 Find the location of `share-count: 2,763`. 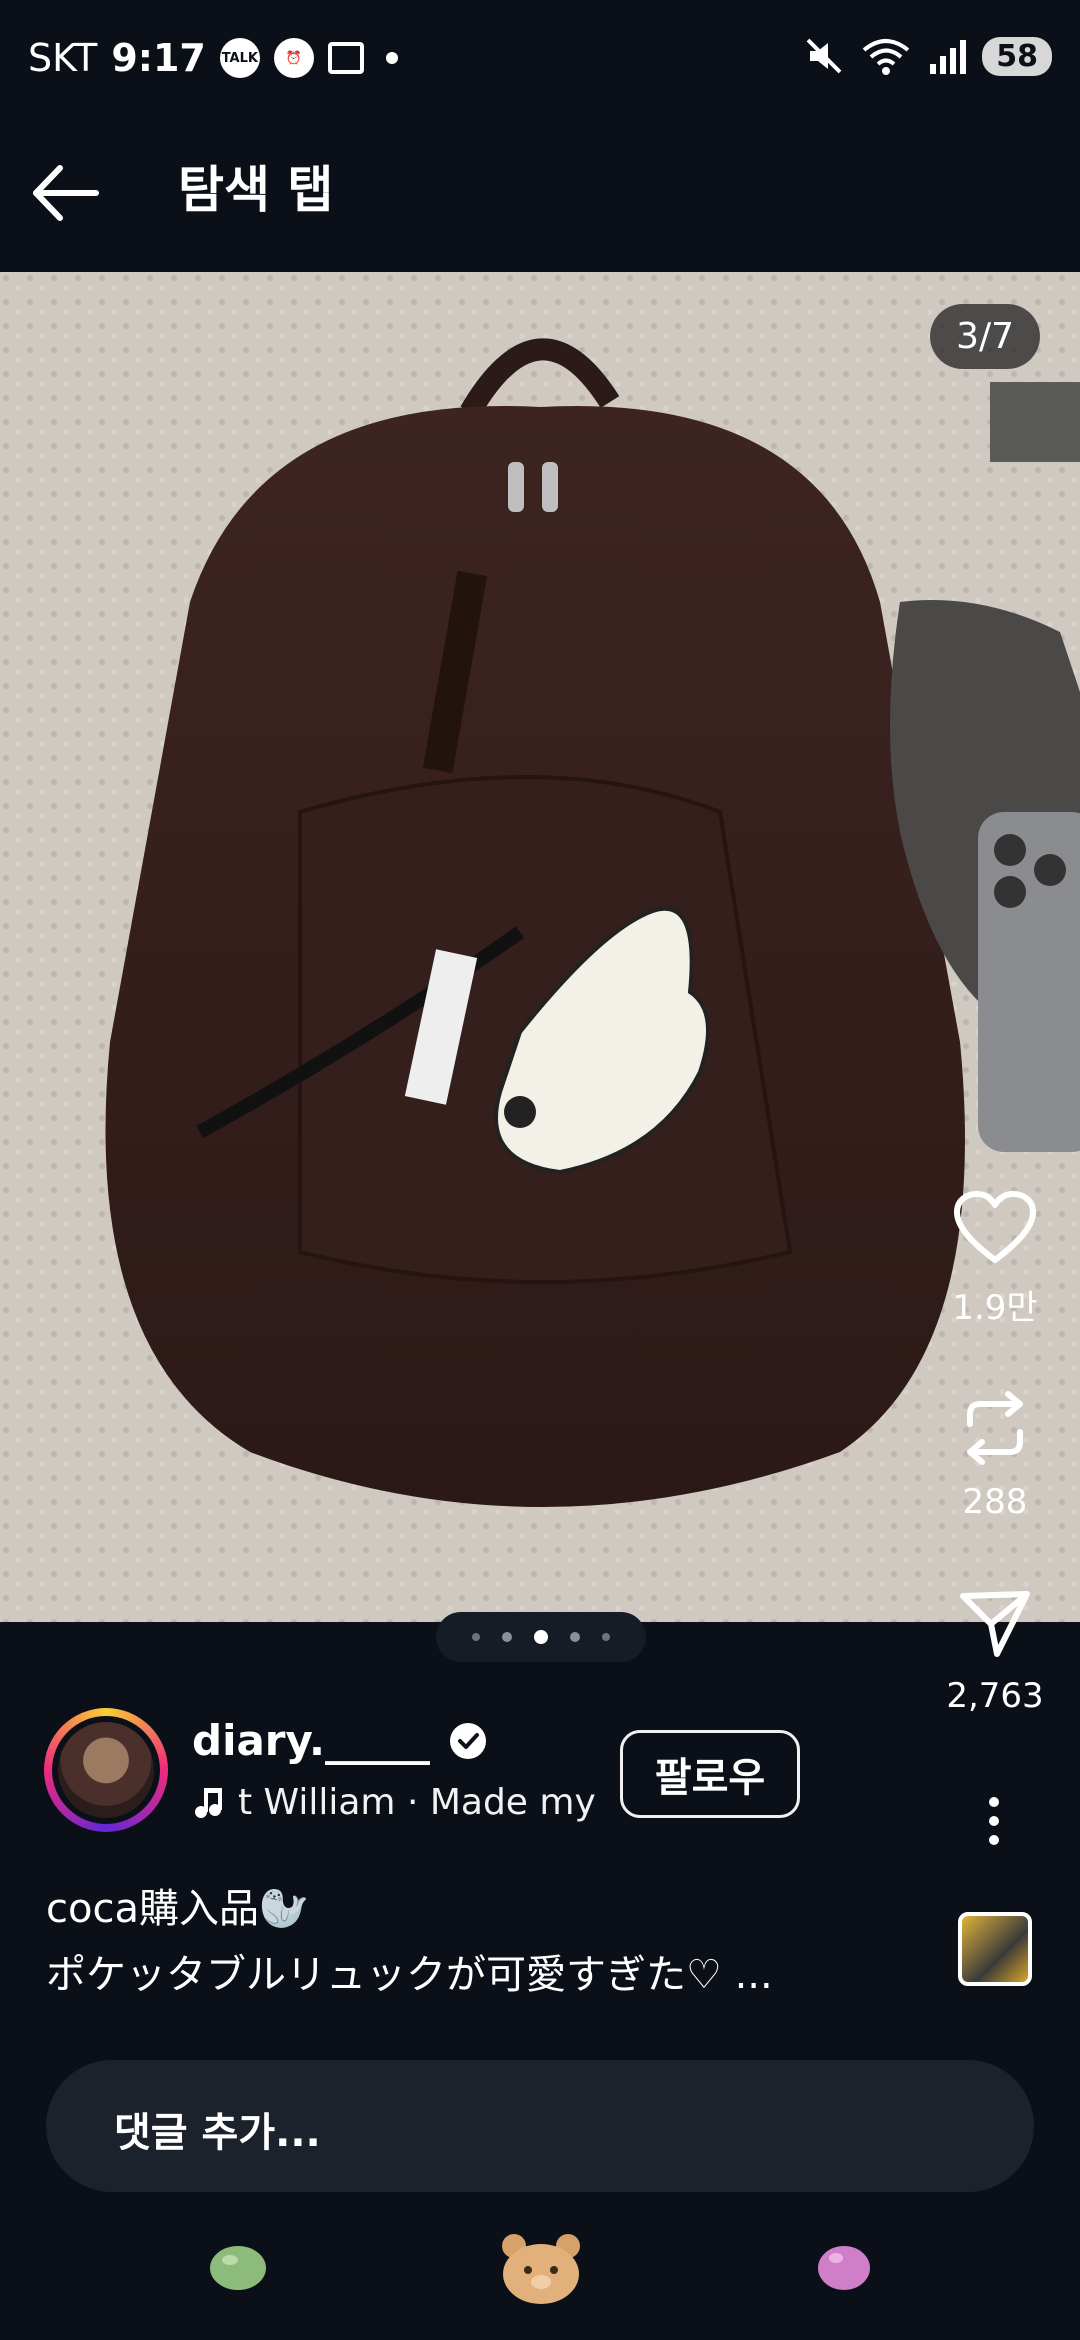

share-count: 2,763 is located at coordinates (995, 1696).